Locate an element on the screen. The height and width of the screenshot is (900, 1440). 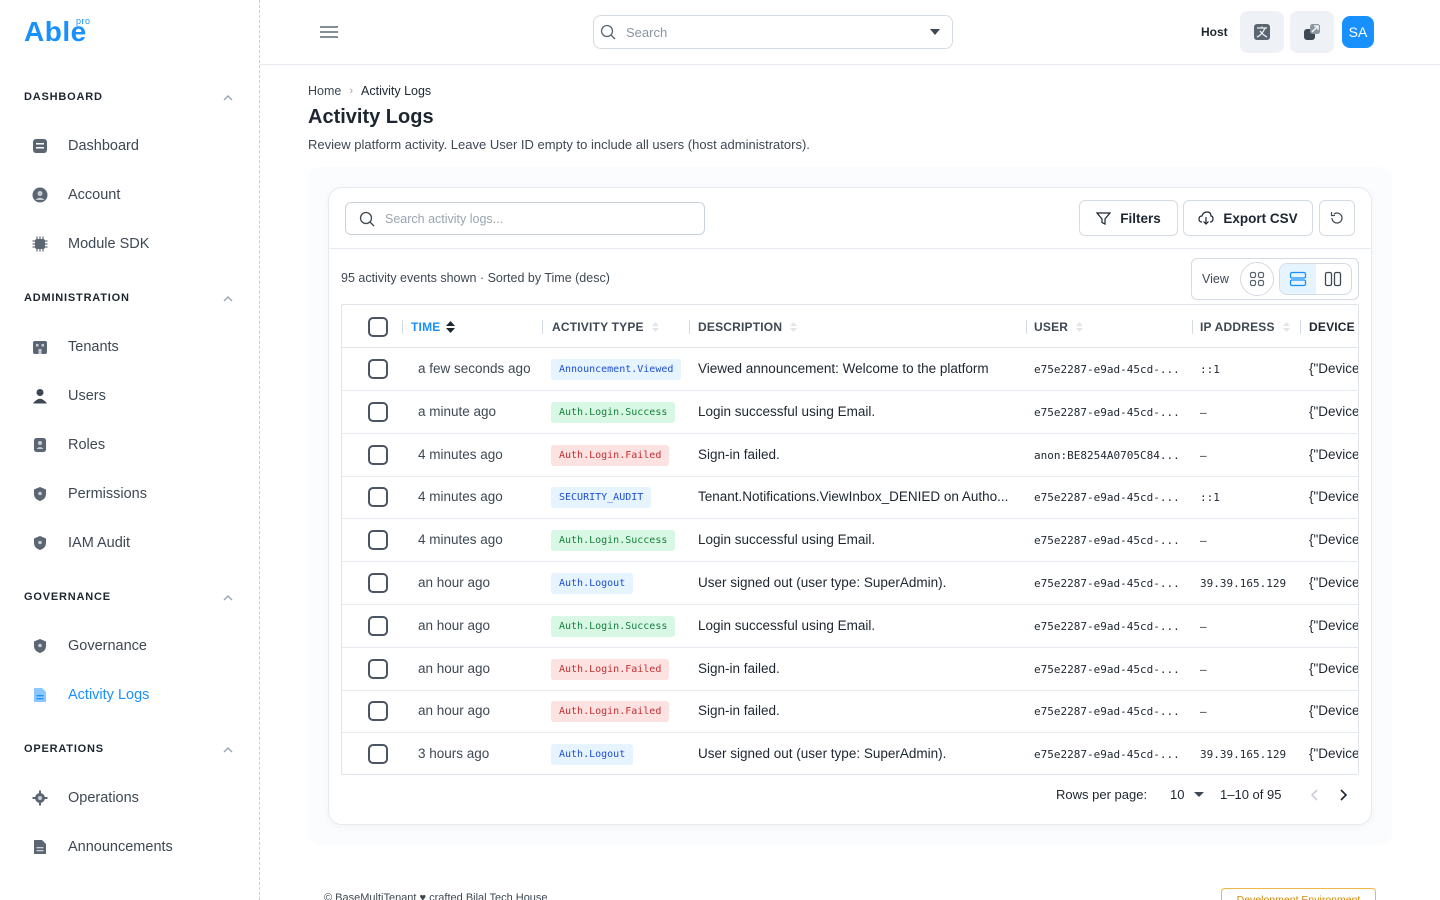
breadcrumb-home: Home is located at coordinates (324, 91).